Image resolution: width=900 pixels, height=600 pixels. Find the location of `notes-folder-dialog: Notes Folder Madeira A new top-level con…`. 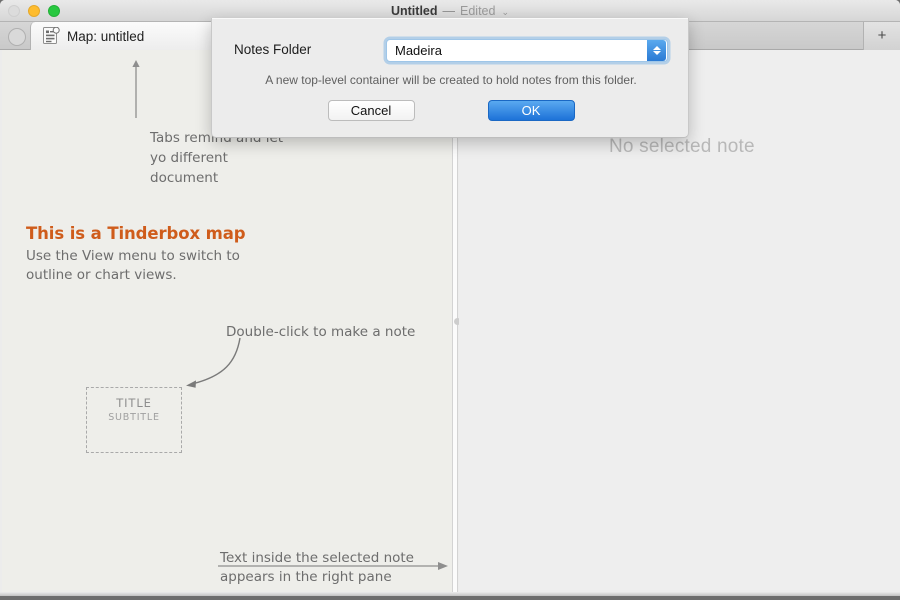

notes-folder-dialog: Notes Folder Madeira A new top-level con… is located at coordinates (450, 78).